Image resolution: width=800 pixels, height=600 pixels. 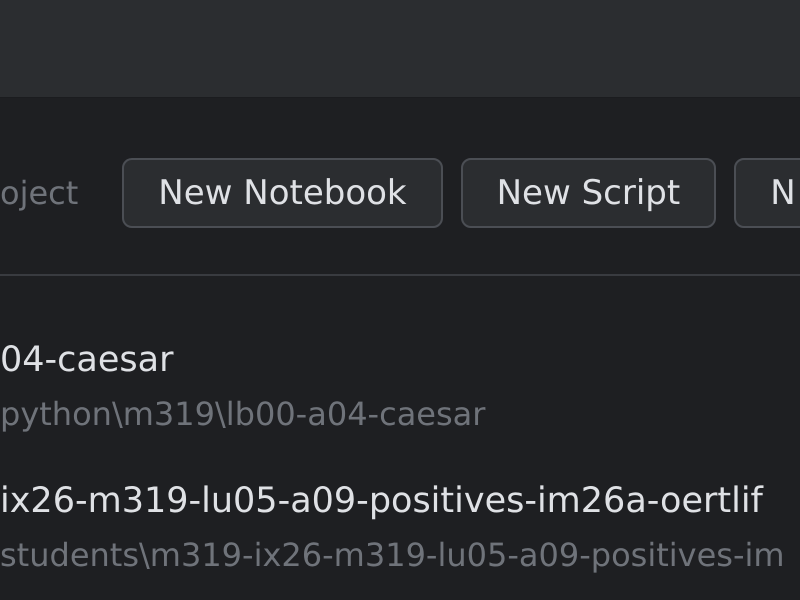 I want to click on new-item-button: New Script, so click(x=588, y=193).